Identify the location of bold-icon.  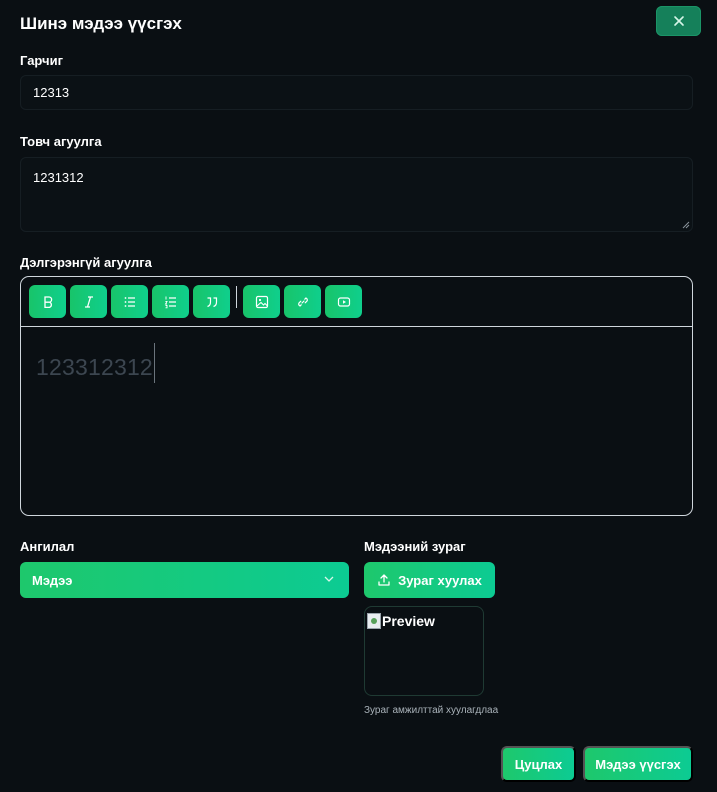
(47, 301).